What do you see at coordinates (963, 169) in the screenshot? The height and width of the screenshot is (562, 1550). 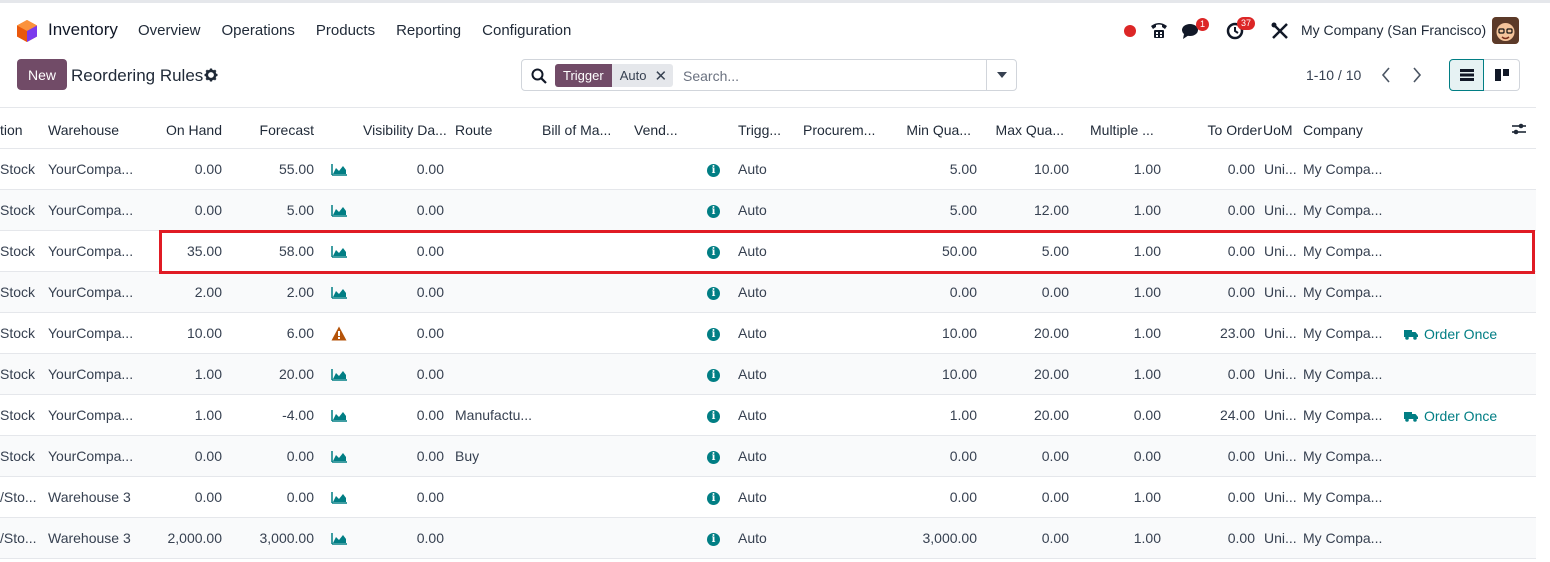 I see `cell-min-quantity: 5.00` at bounding box center [963, 169].